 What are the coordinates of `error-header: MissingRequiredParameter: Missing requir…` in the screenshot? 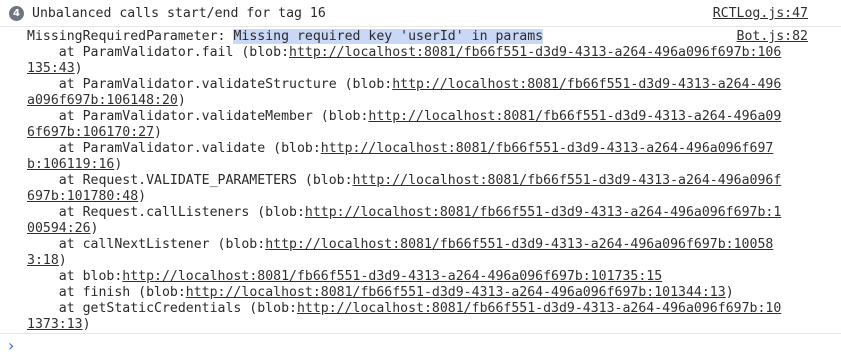 It's located at (285, 37).